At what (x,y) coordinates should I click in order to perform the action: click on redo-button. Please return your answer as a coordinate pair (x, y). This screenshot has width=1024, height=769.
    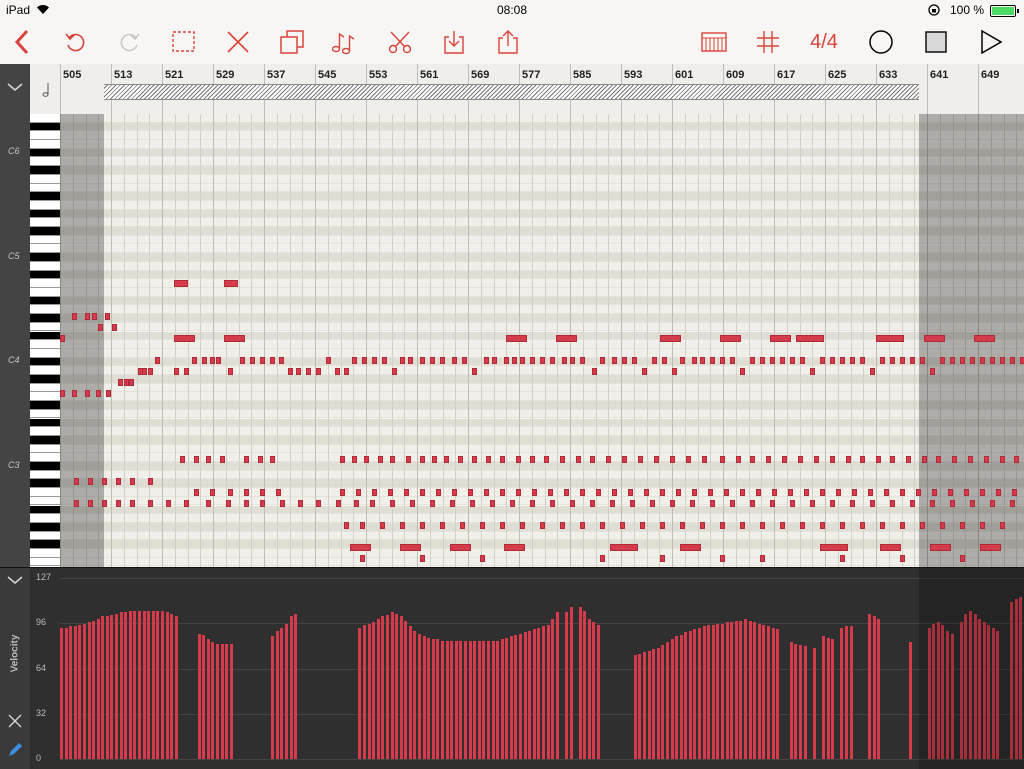
    Looking at the image, I should click on (130, 42).